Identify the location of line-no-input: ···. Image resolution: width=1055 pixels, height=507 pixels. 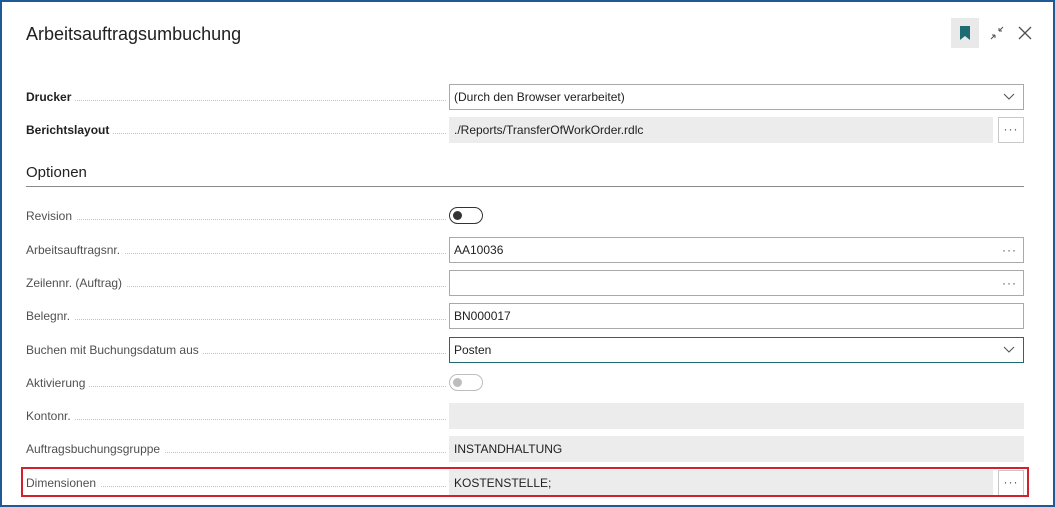
(736, 283).